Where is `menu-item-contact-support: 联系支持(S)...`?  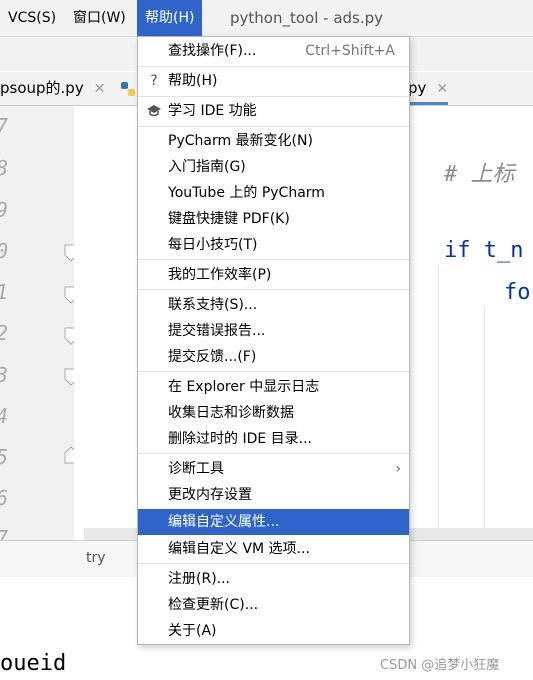
menu-item-contact-support: 联系支持(S)... is located at coordinates (273, 305).